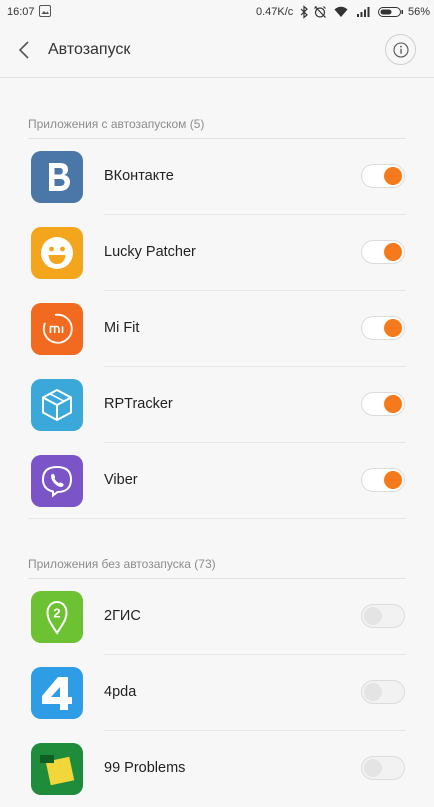 The height and width of the screenshot is (807, 434). What do you see at coordinates (57, 329) in the screenshot?
I see `mi-fit-icon` at bounding box center [57, 329].